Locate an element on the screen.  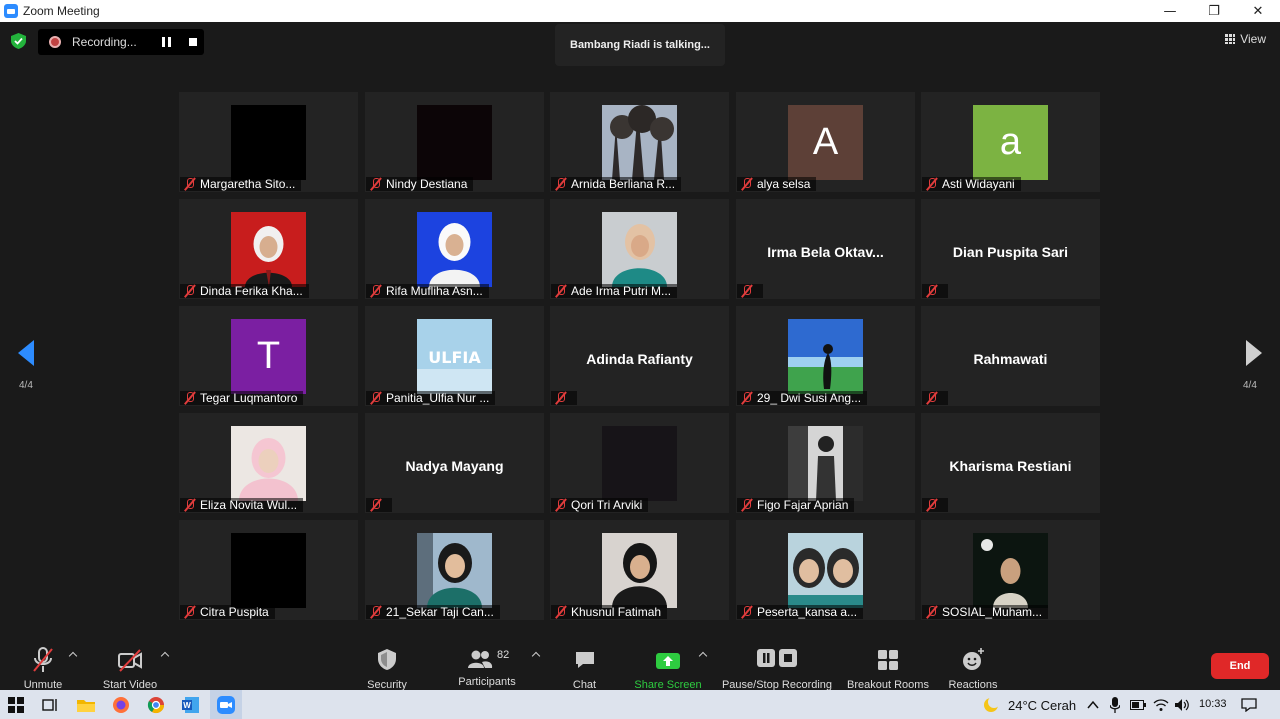
start-video-button: Start Video is located at coordinates (130, 663).